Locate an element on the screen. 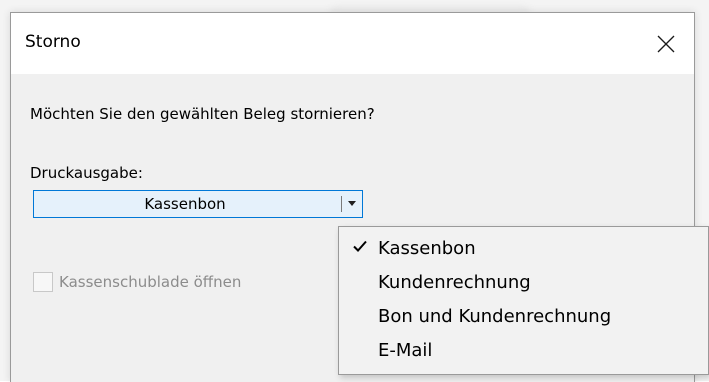 Image resolution: width=709 pixels, height=382 pixels. checkmark-icon is located at coordinates (360, 246).